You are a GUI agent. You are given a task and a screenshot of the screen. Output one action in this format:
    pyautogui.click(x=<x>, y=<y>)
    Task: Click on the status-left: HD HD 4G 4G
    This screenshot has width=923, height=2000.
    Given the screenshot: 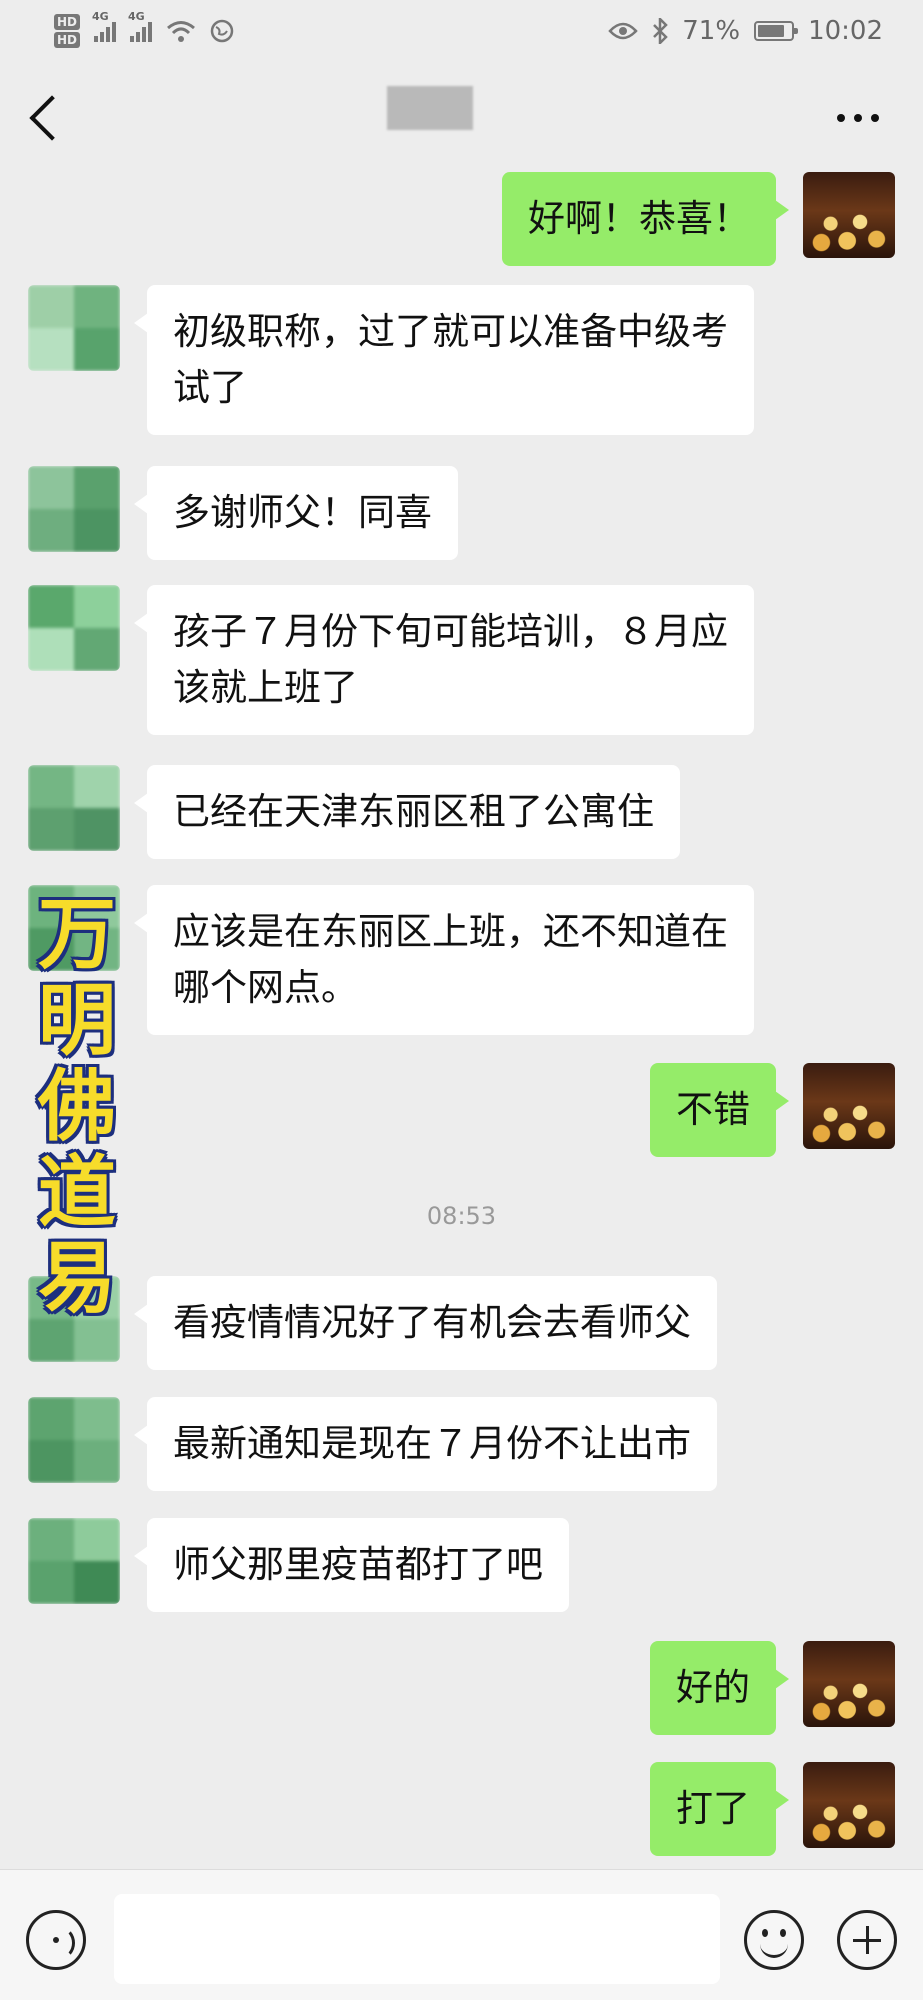 What is the action you would take?
    pyautogui.click(x=144, y=29)
    